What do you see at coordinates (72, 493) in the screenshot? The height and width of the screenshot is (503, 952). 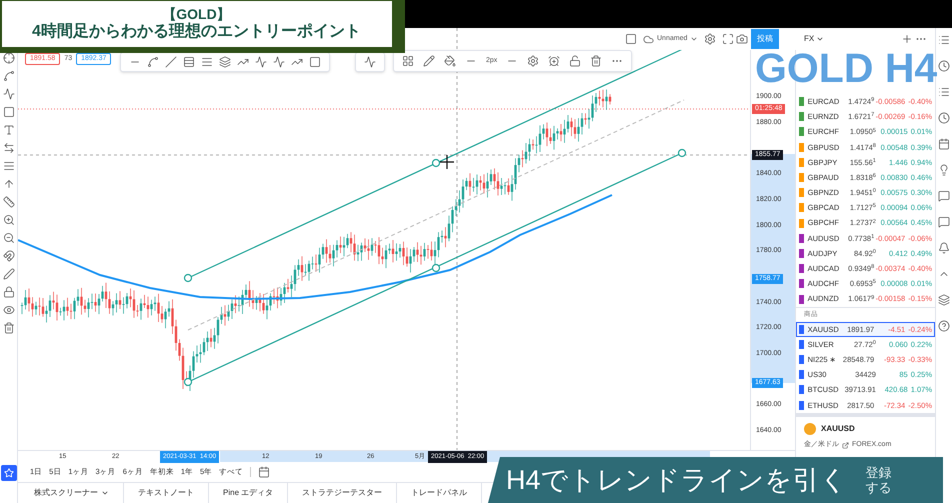 I see `panel-tab: 株式スクリーナー` at bounding box center [72, 493].